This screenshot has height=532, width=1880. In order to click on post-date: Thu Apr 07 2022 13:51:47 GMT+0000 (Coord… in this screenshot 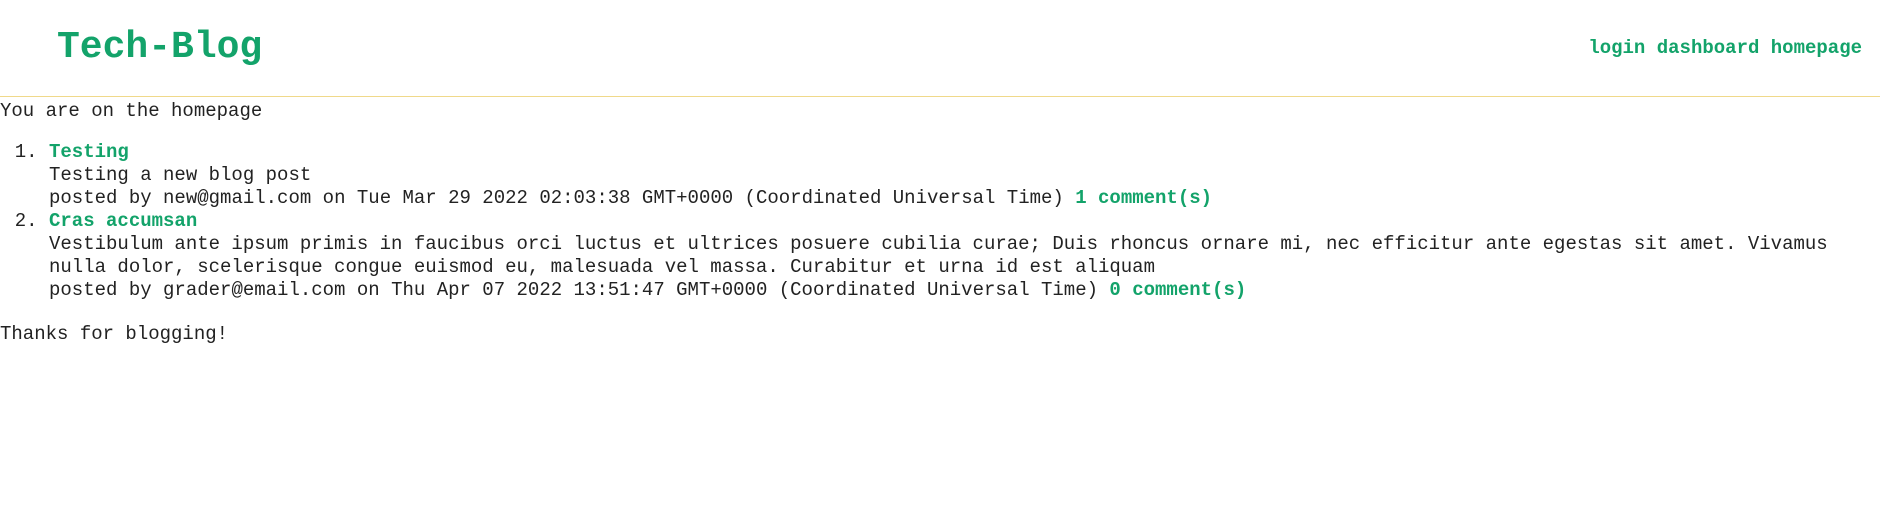, I will do `click(745, 290)`.